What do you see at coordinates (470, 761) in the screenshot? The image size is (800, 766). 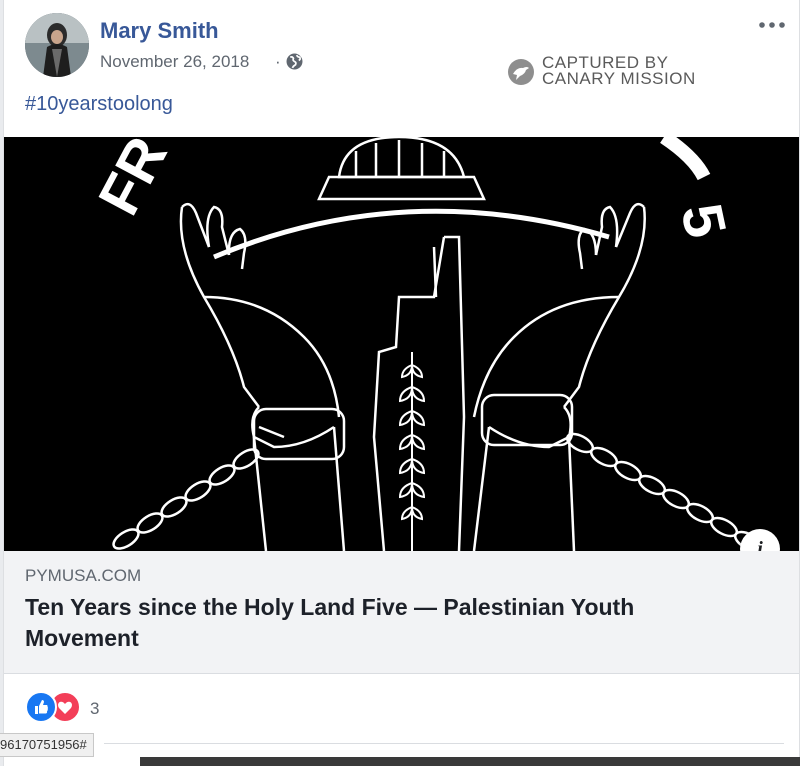 I see `next-post-strip` at bounding box center [470, 761].